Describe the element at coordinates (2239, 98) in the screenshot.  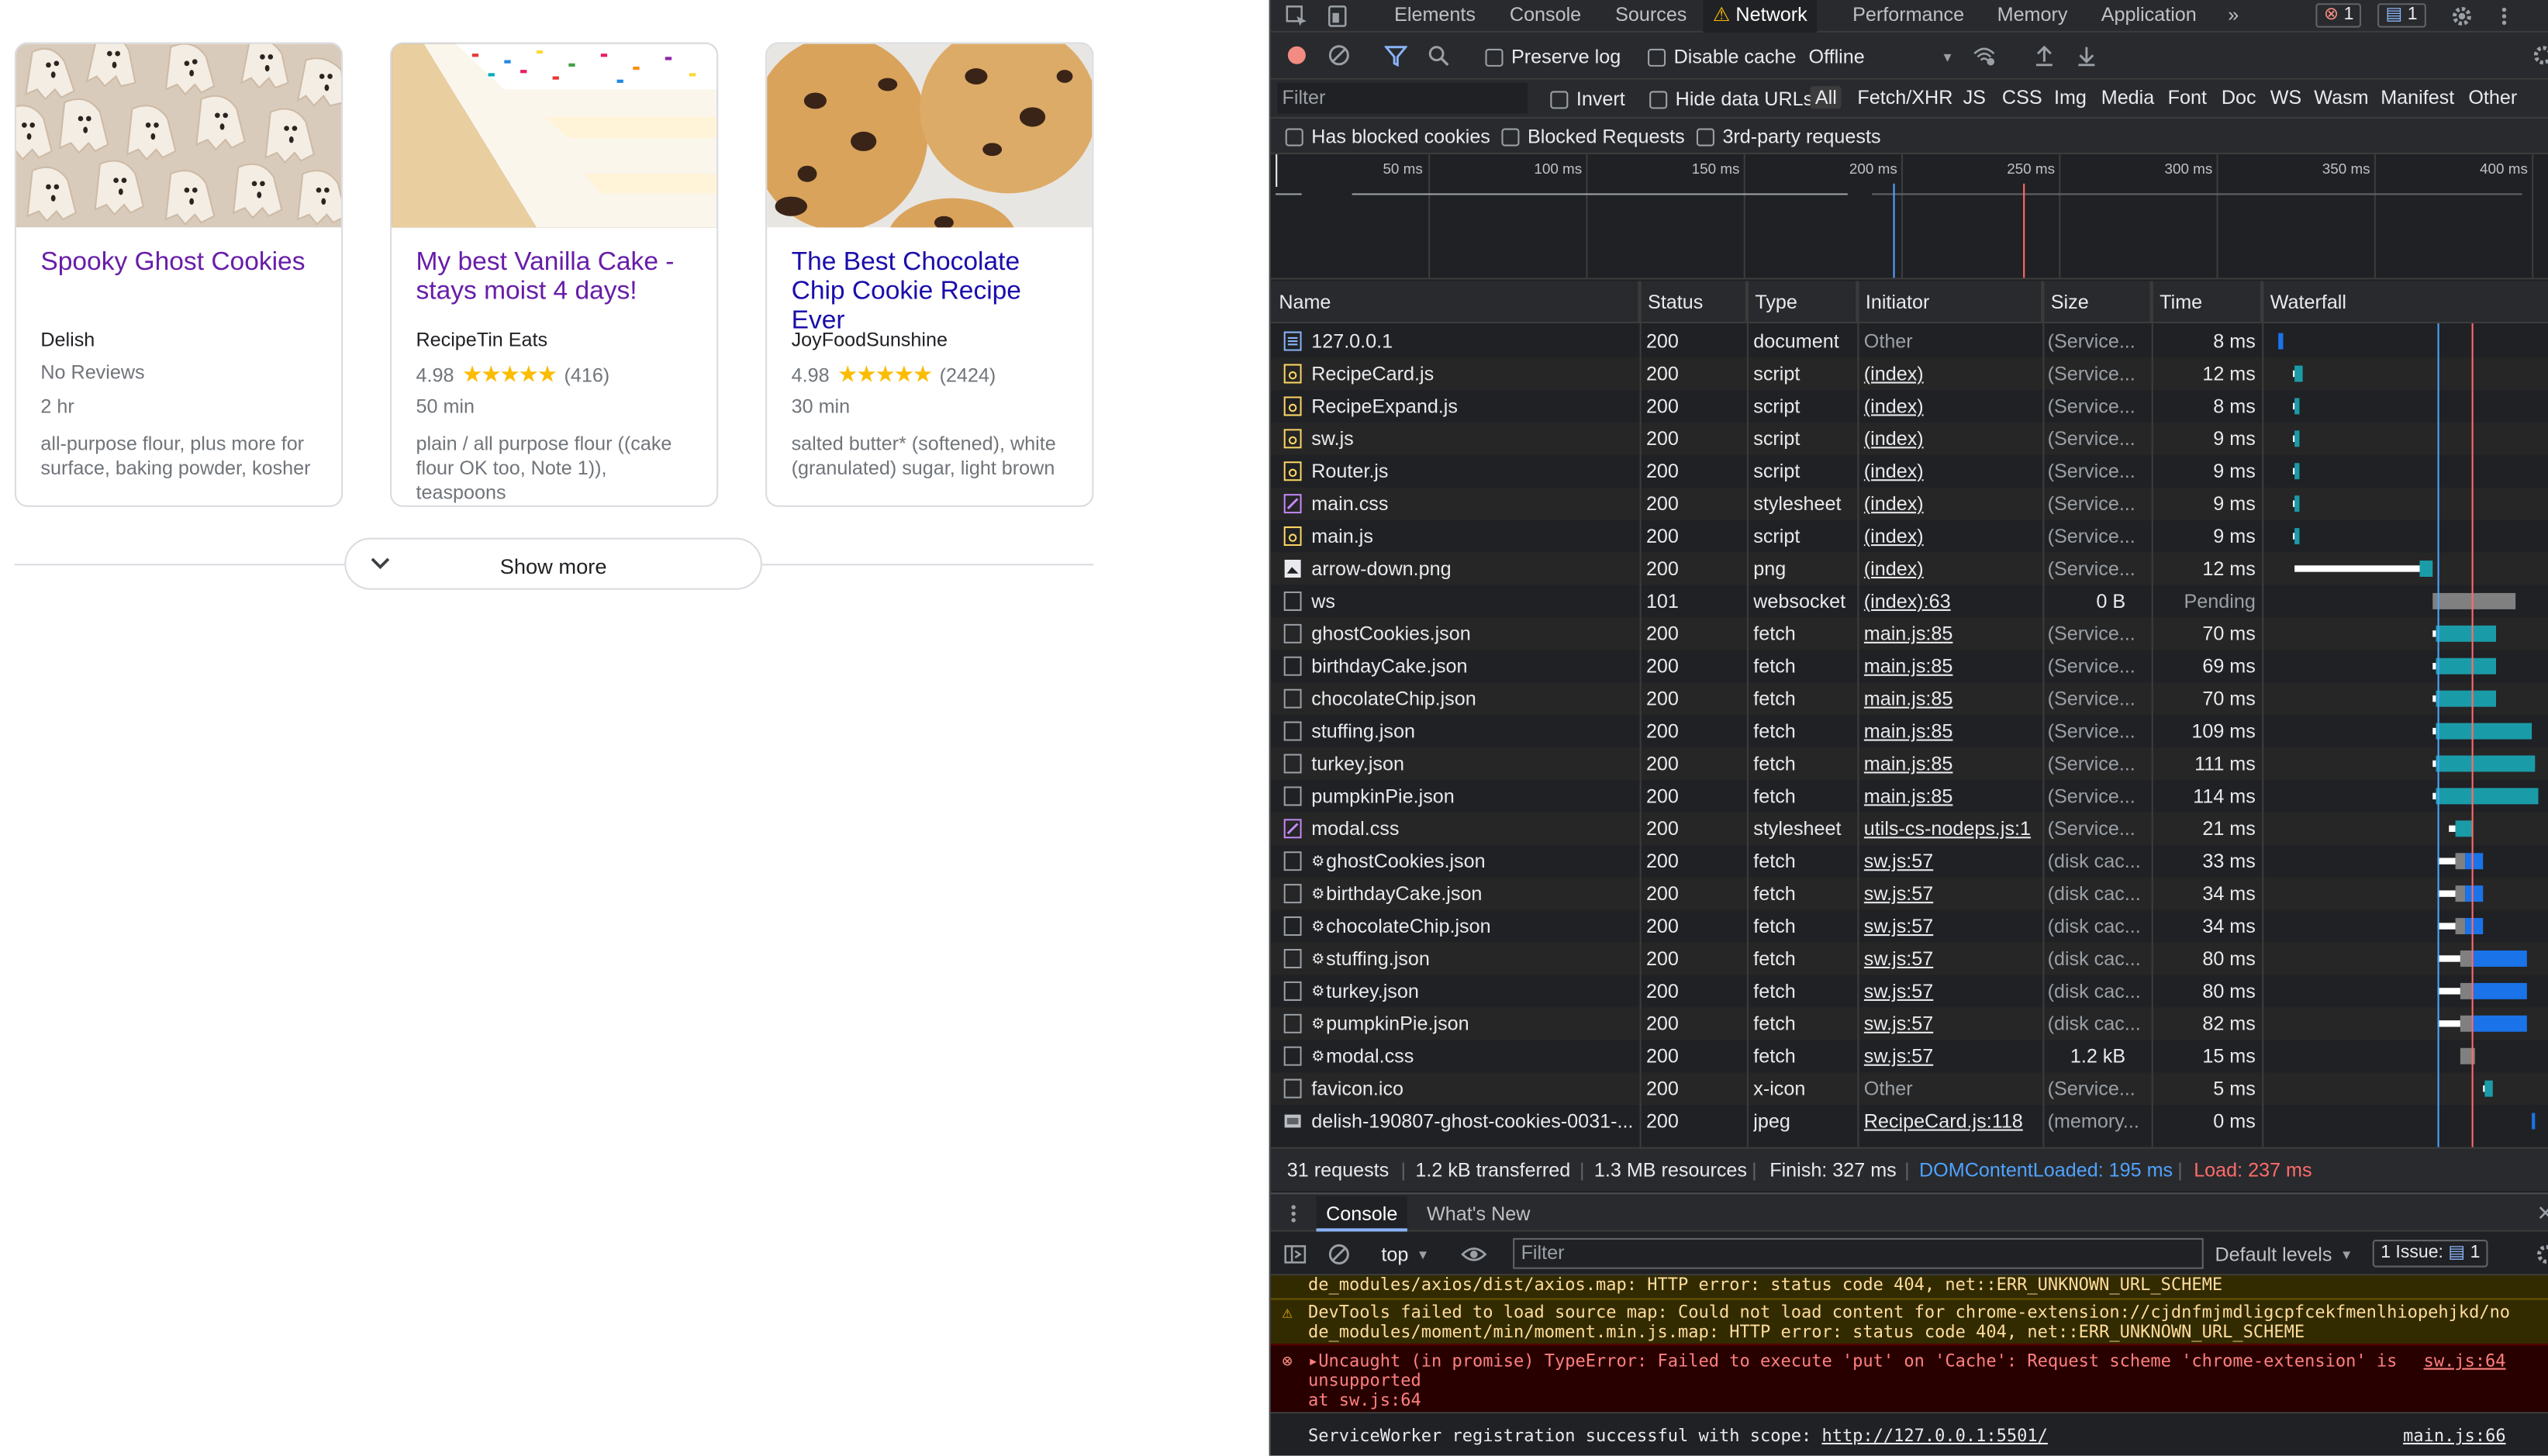
I see `filter-type-doc: Doc` at that location.